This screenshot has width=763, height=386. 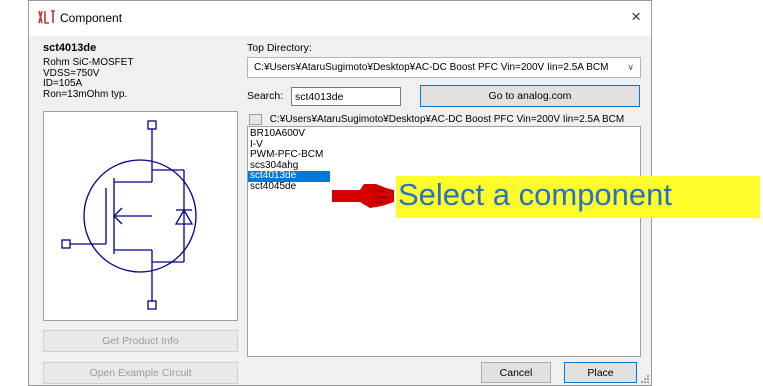 What do you see at coordinates (600, 372) in the screenshot?
I see `place-button: Place` at bounding box center [600, 372].